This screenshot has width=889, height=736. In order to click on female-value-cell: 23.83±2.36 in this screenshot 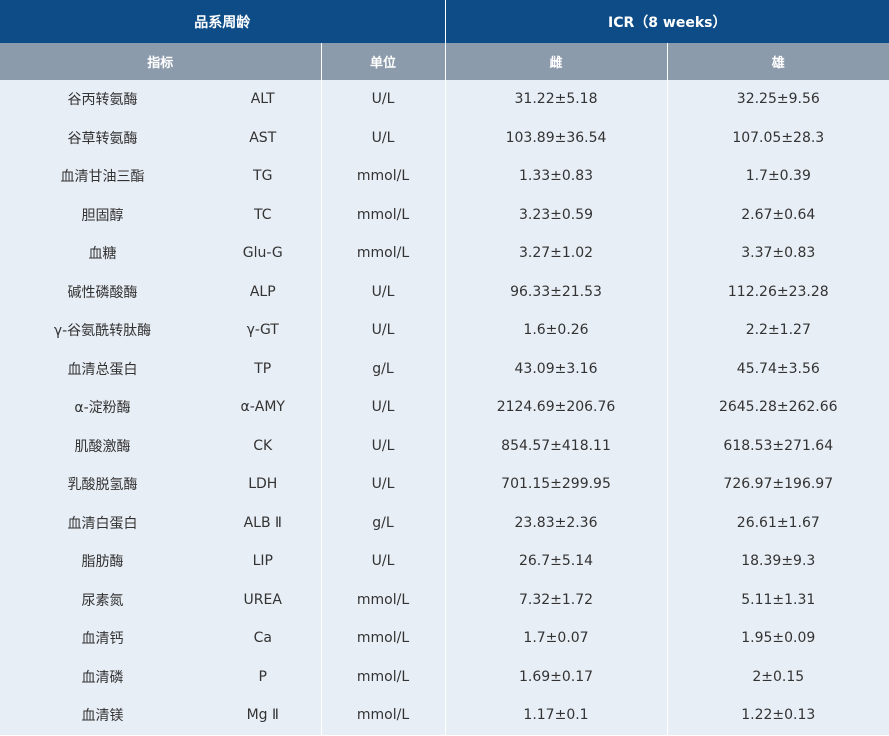, I will do `click(556, 522)`.